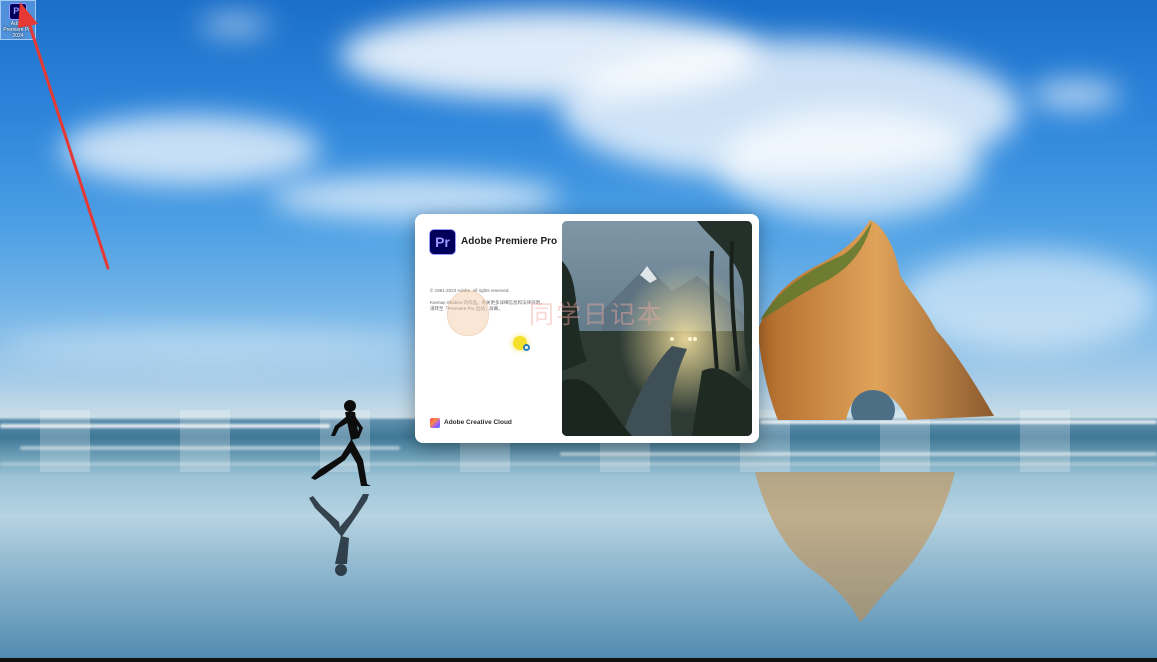  I want to click on loading-spinner-icon, so click(526, 347).